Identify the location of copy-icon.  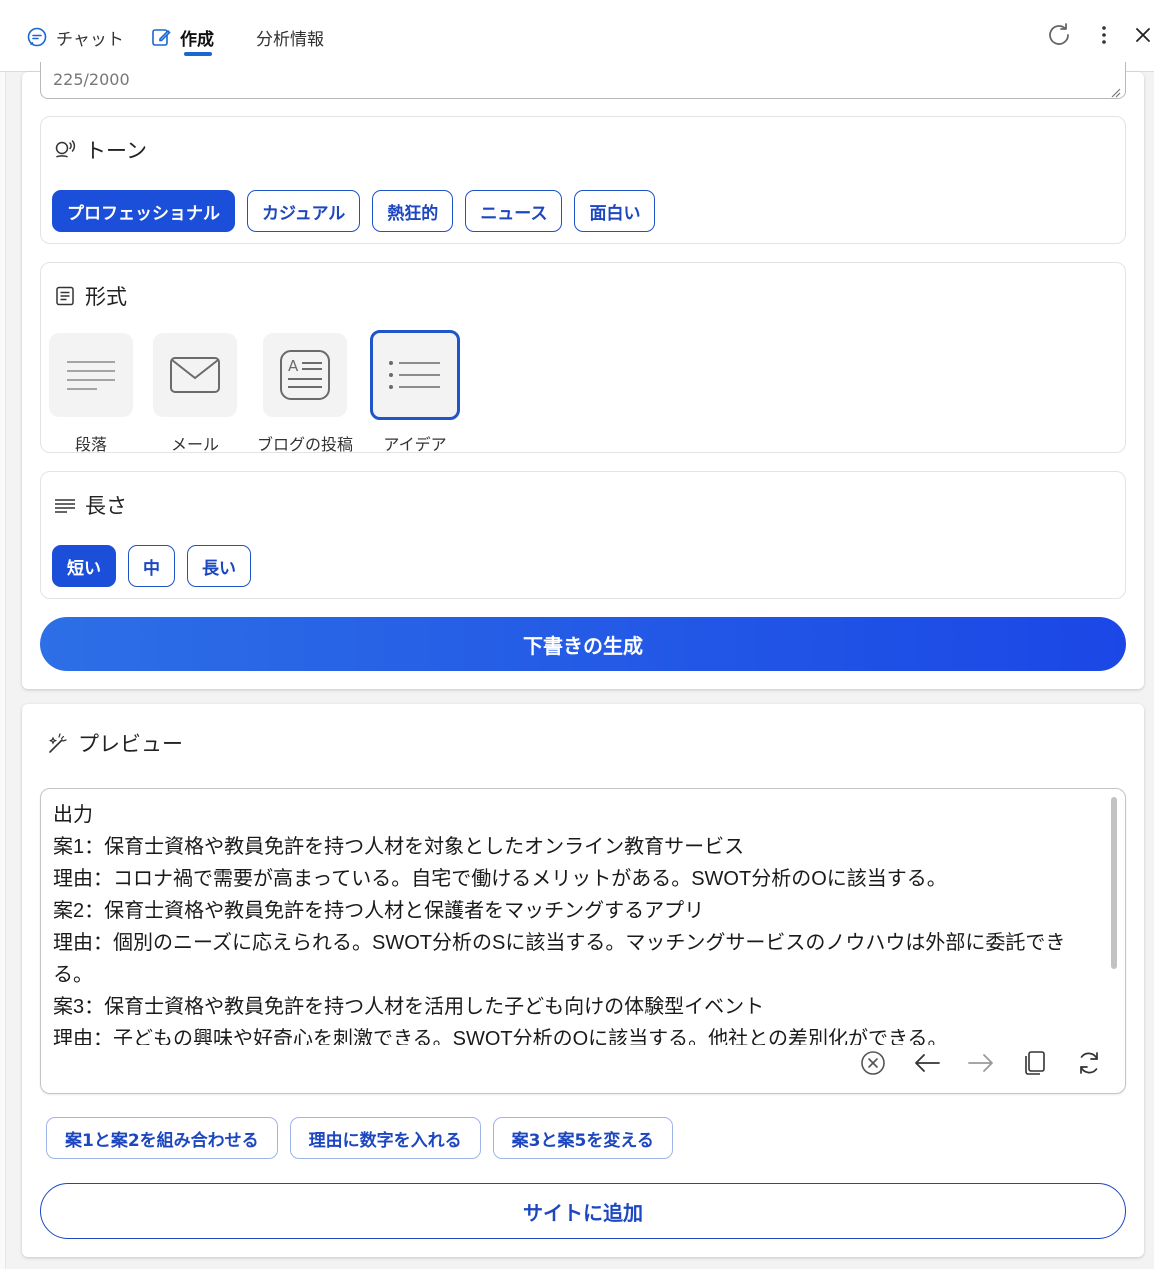
(1035, 1065).